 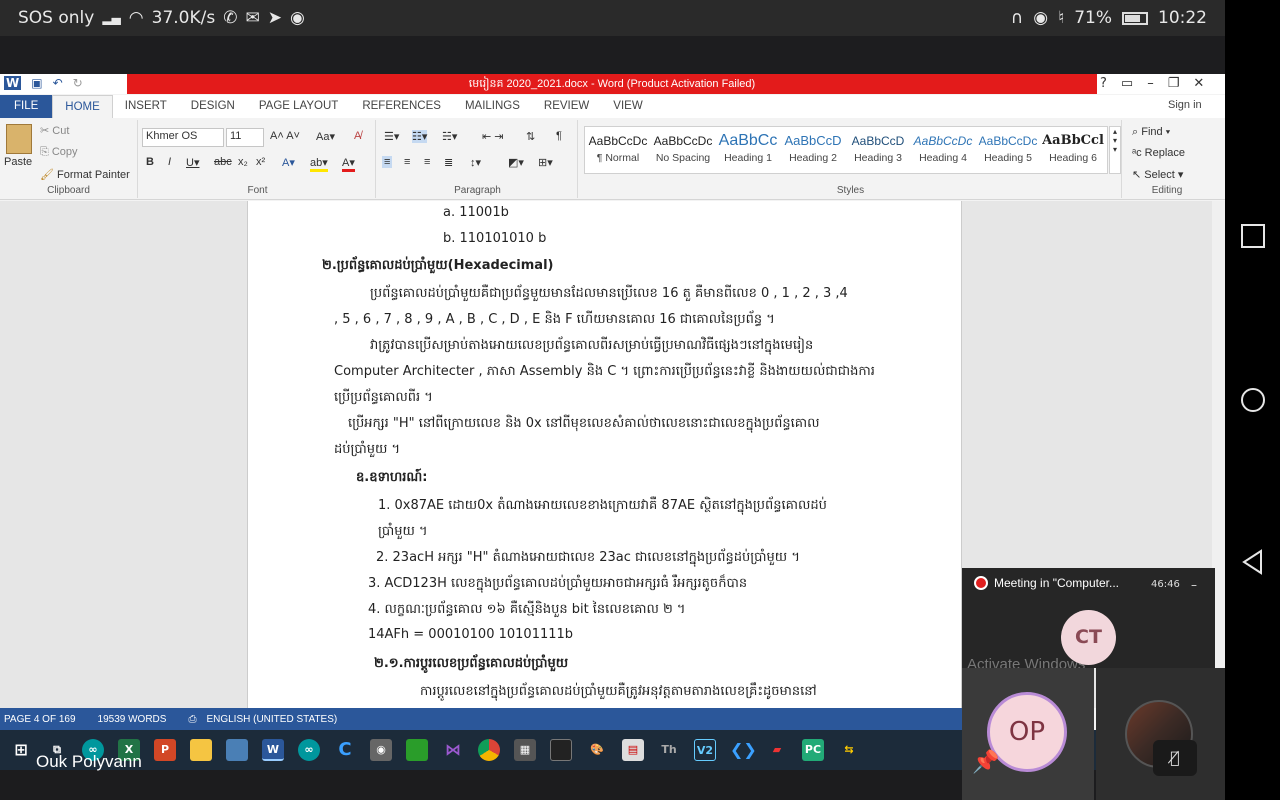 What do you see at coordinates (85, 174) in the screenshot?
I see `format-painter-button: 🖌 Format Painter` at bounding box center [85, 174].